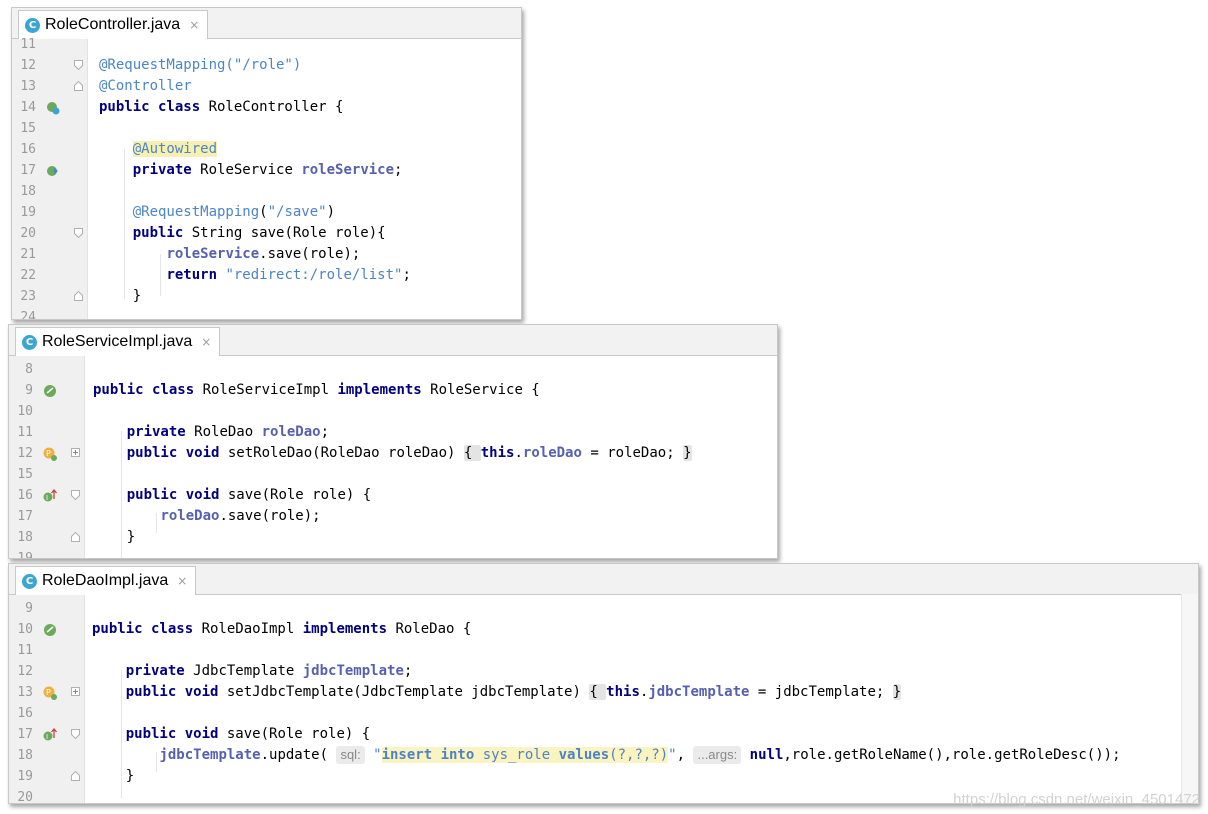  Describe the element at coordinates (393, 516) in the screenshot. I see `code-line: 17 roleDao.save(role);` at that location.